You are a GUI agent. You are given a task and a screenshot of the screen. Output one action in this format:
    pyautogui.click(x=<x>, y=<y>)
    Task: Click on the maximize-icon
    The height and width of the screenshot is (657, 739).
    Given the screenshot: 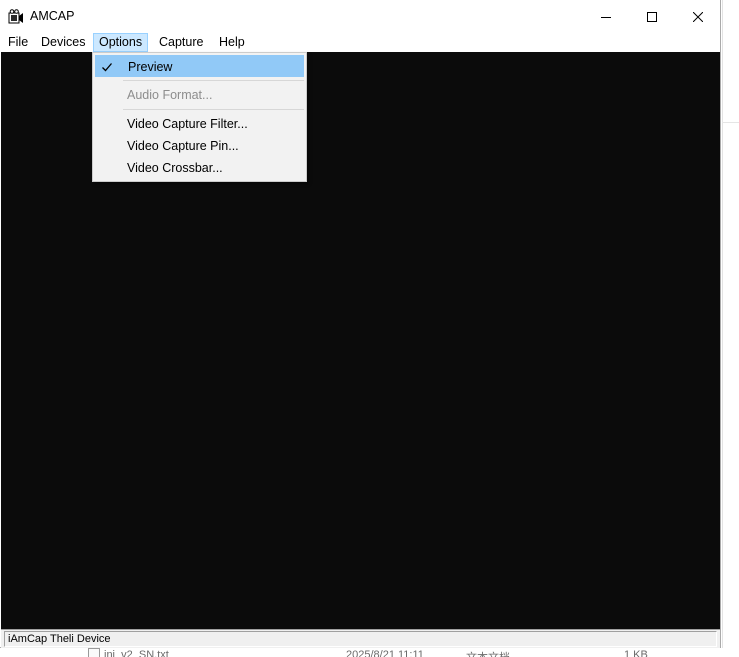 What is the action you would take?
    pyautogui.click(x=652, y=16)
    